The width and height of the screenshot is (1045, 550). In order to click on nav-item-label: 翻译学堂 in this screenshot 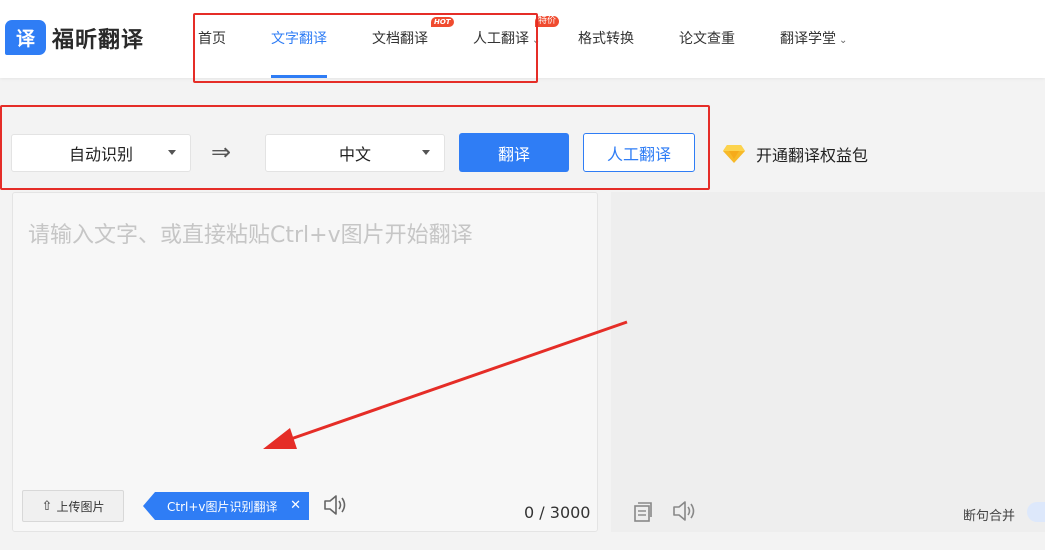, I will do `click(808, 39)`.